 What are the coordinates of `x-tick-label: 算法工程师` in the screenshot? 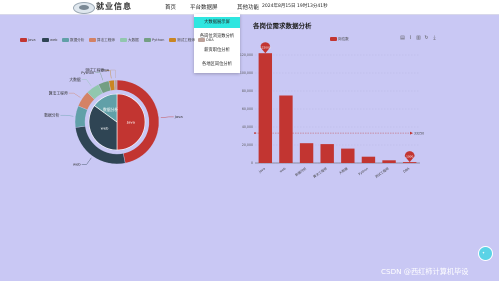 It's located at (320, 172).